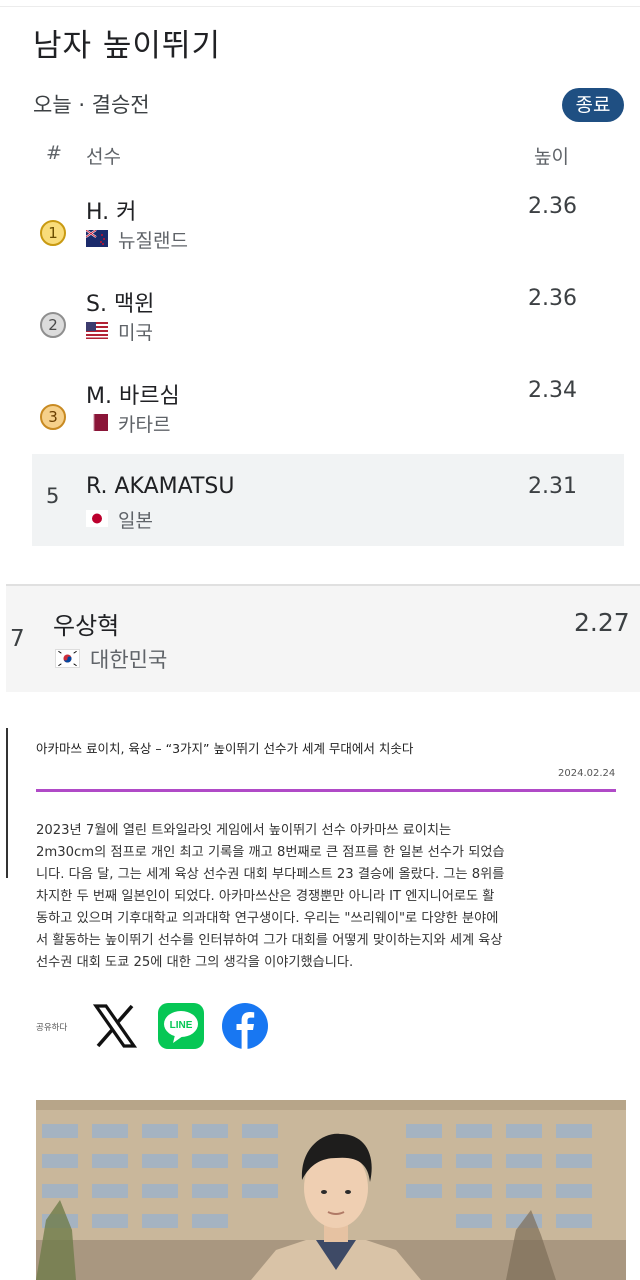  Describe the element at coordinates (245, 1026) in the screenshot. I see `facebook-icon` at that location.